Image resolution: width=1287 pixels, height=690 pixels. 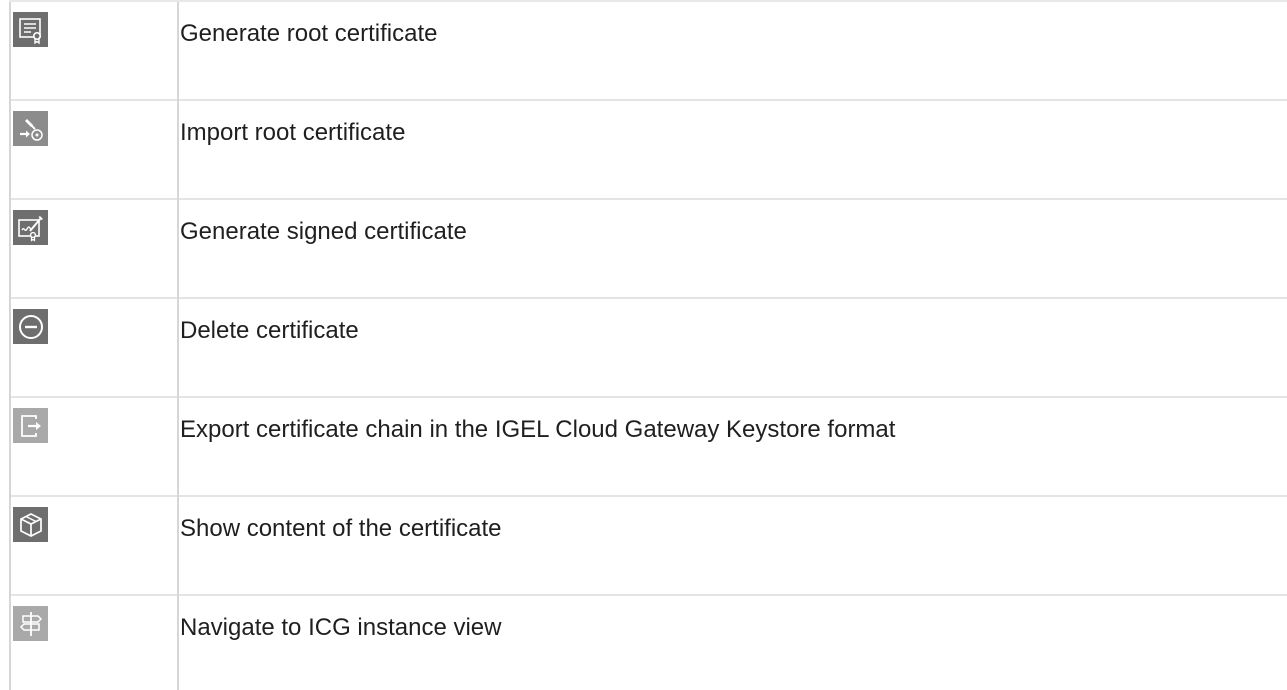 I want to click on table-row: Generate root certificate, so click(x=648, y=50).